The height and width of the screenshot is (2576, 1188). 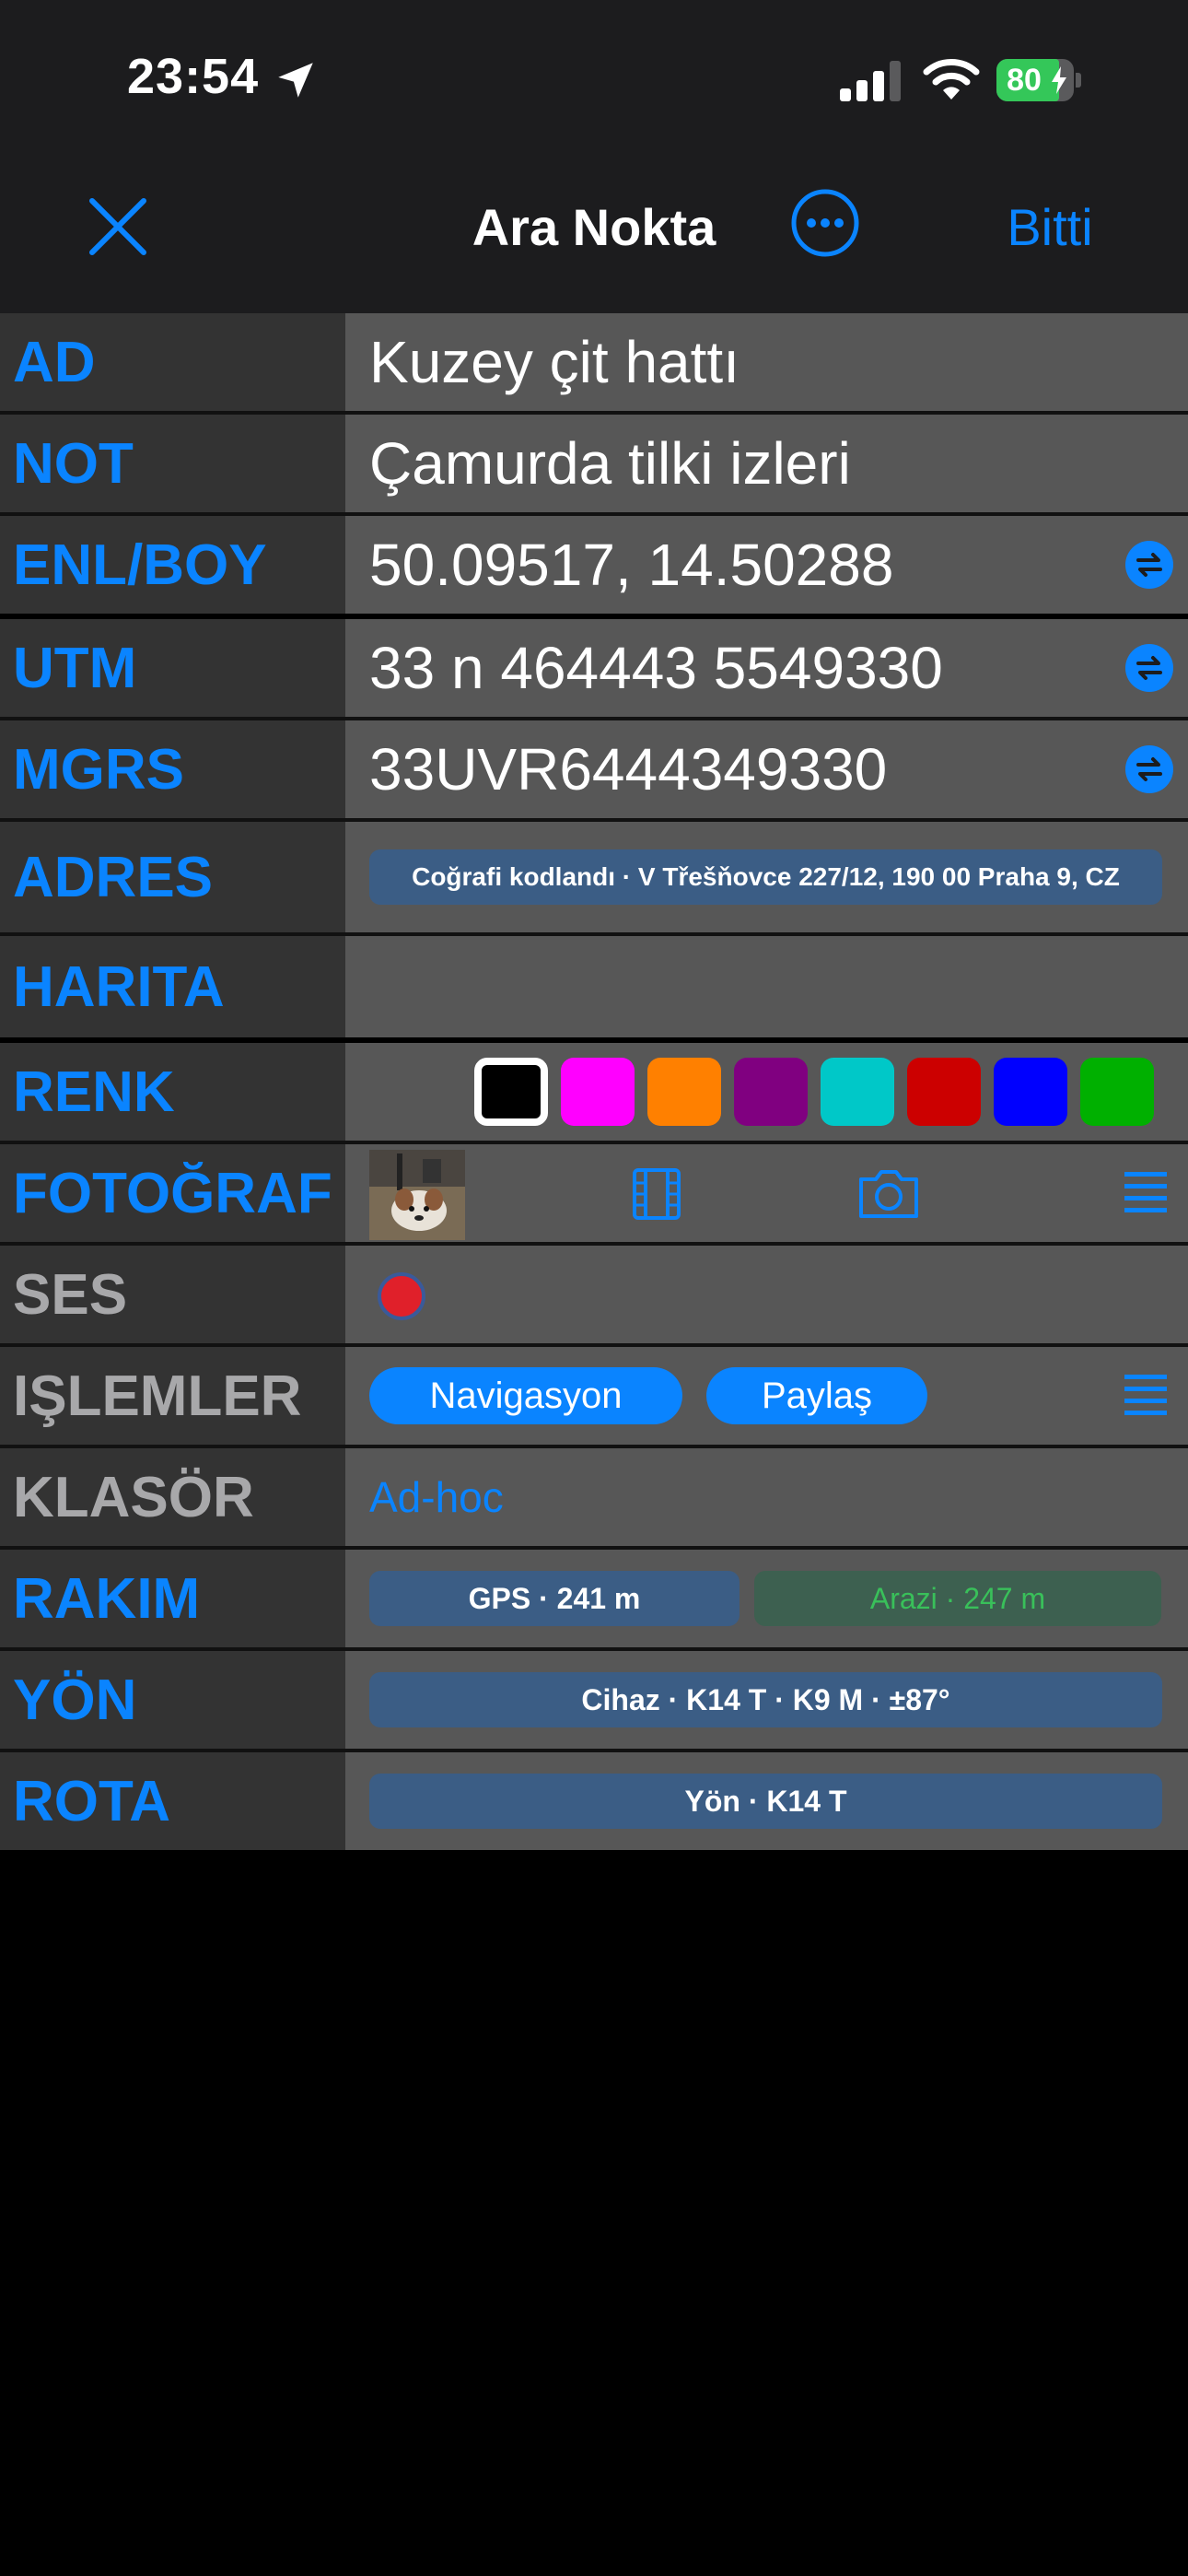 What do you see at coordinates (951, 79) in the screenshot?
I see `wifi-icon` at bounding box center [951, 79].